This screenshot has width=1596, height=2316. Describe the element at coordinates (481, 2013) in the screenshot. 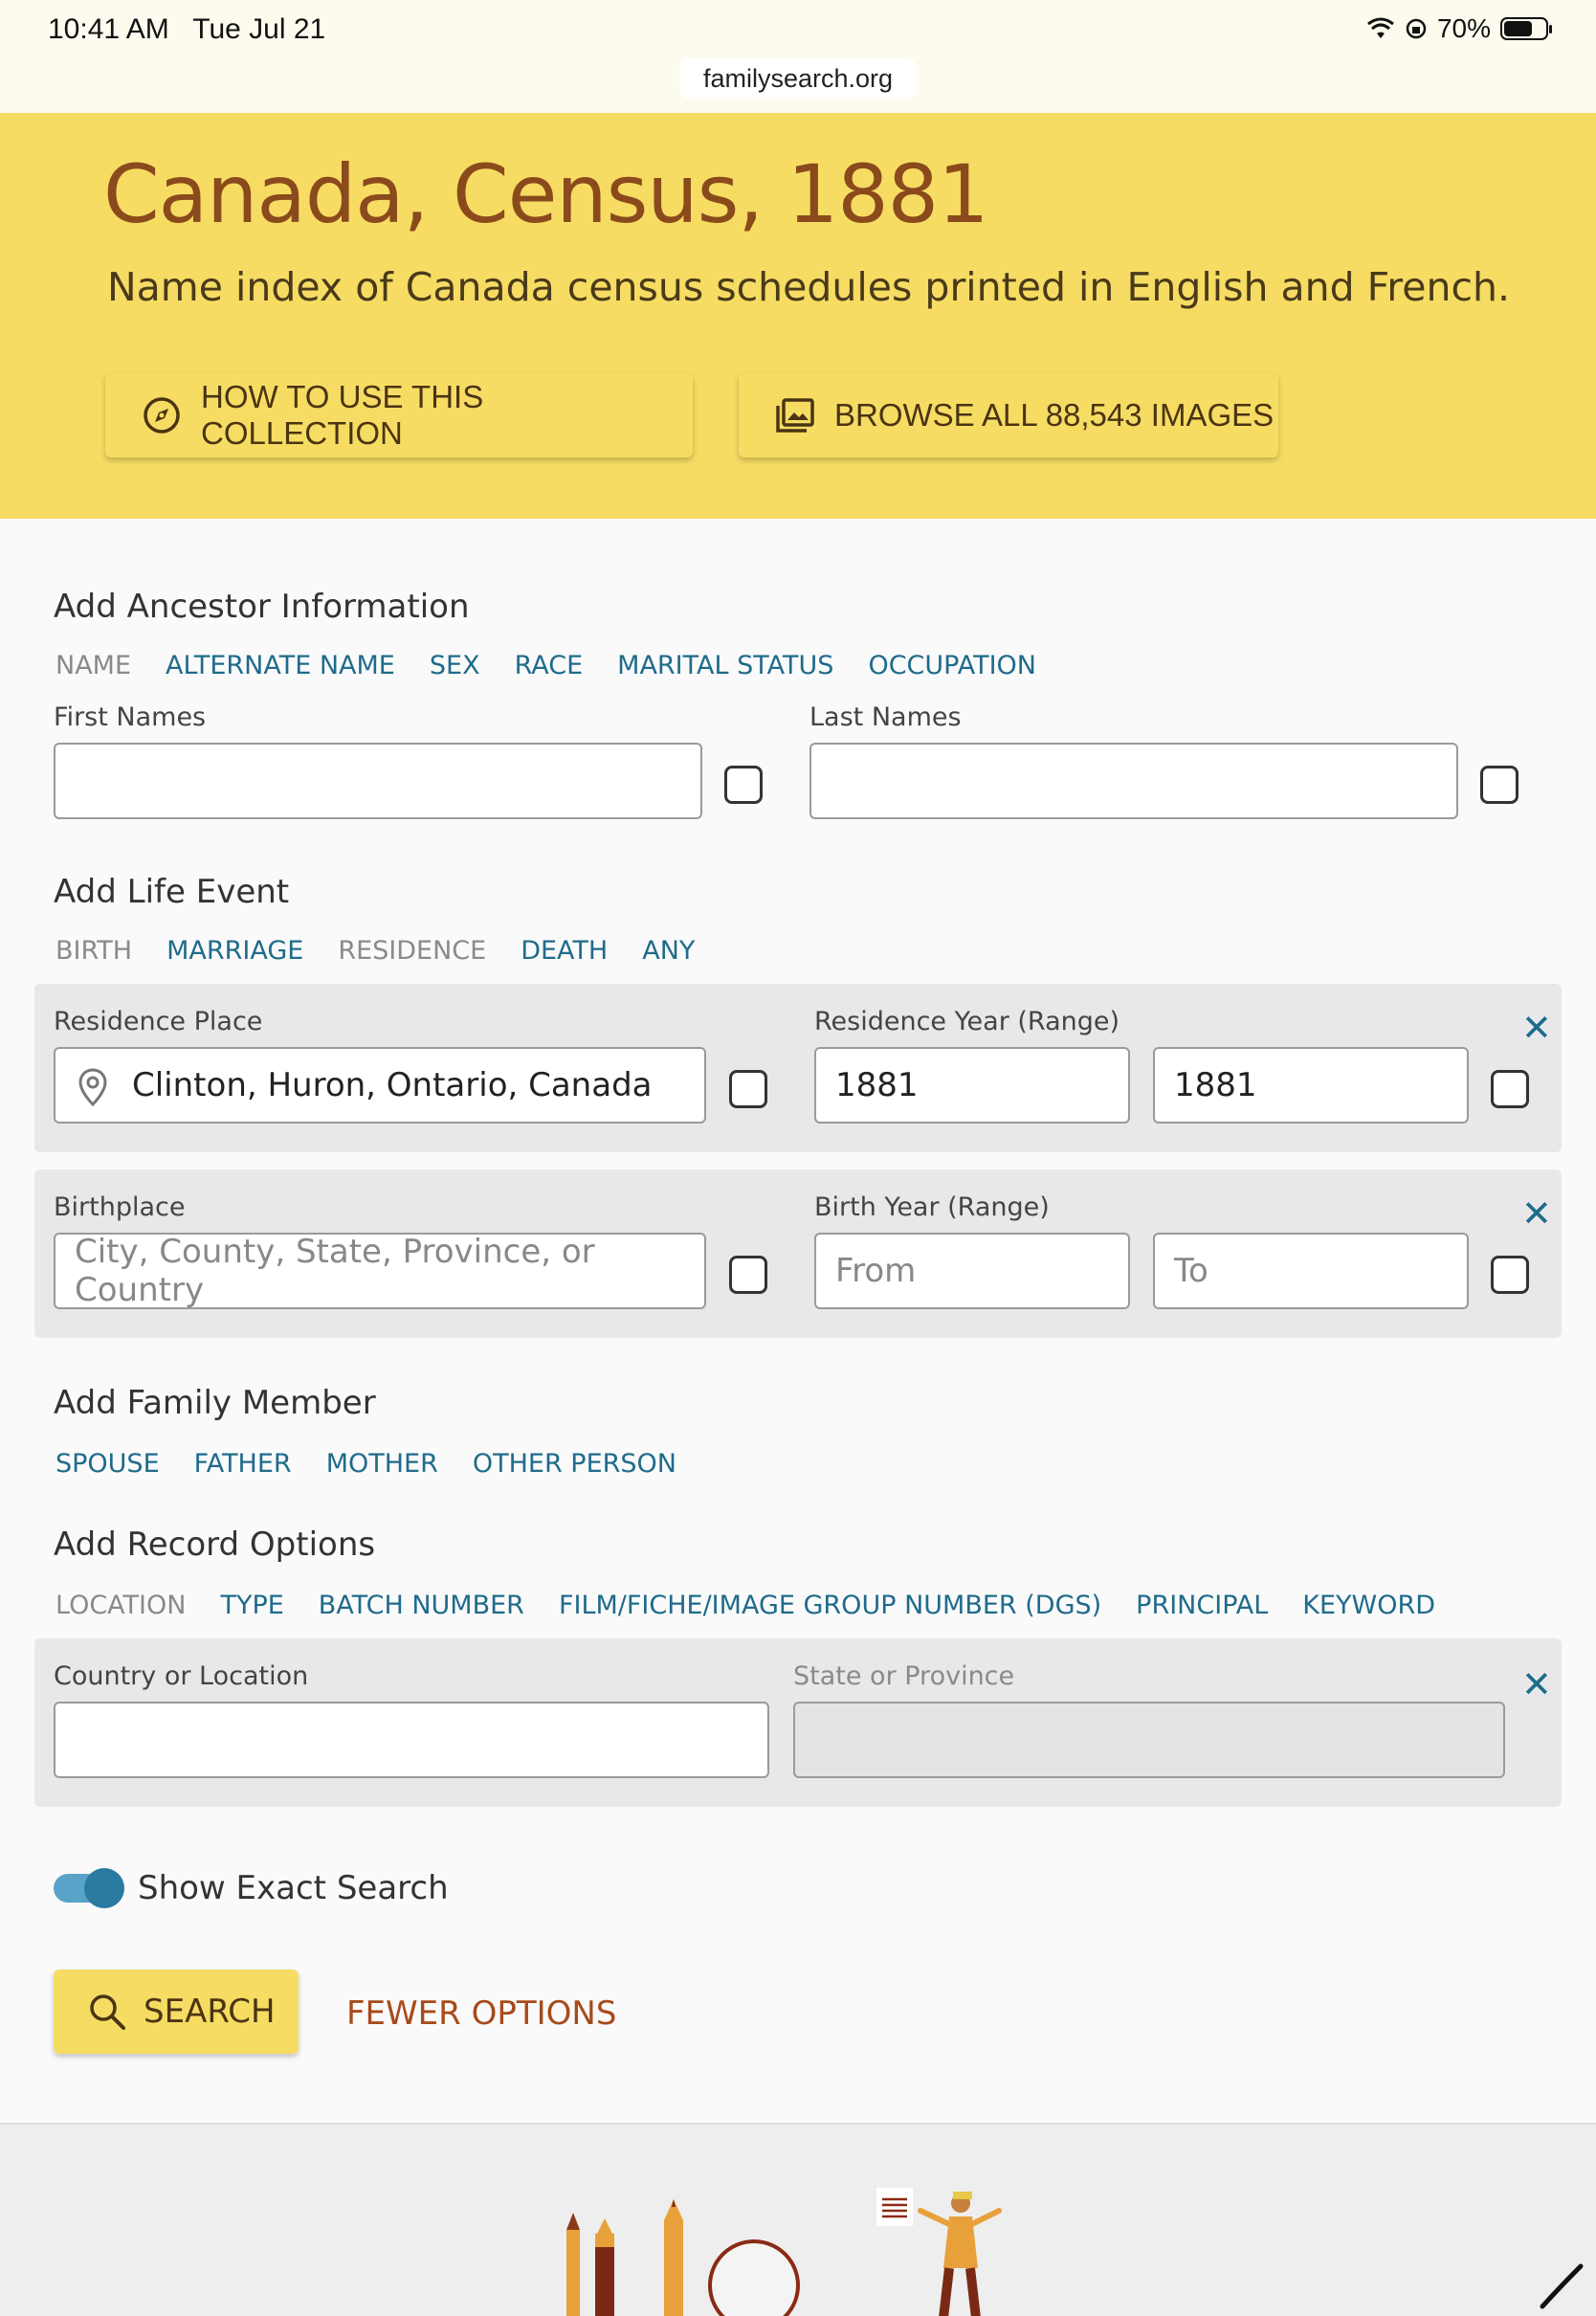

I see `fewer-options-link: FEWER OPTIONS` at that location.